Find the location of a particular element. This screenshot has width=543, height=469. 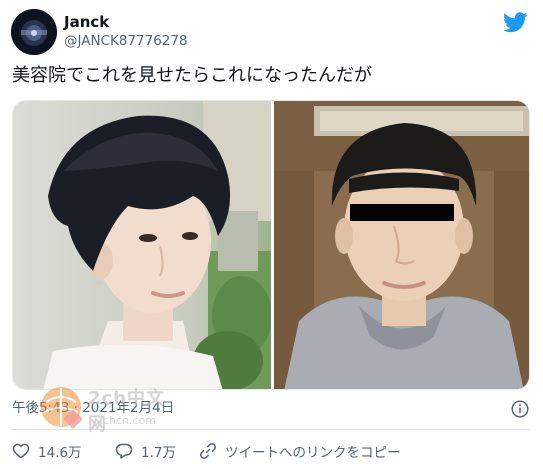

tweet-text: 美容院でこれを見せたらこれになったんだが is located at coordinates (192, 75).